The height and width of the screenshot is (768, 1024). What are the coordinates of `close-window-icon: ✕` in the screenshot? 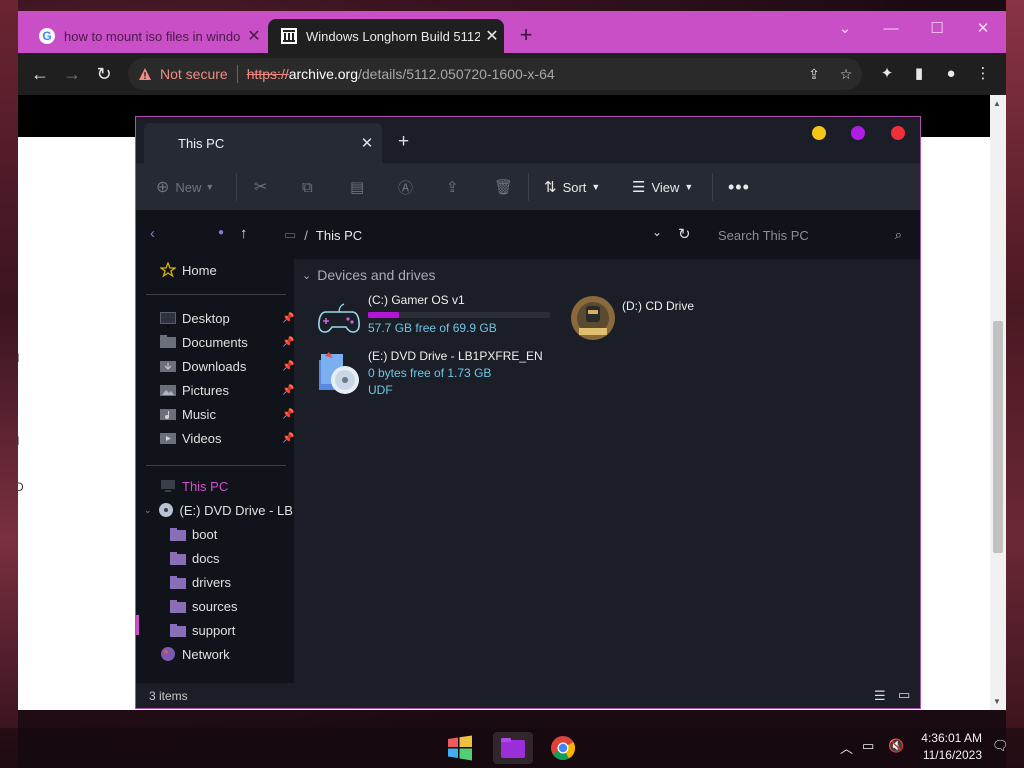 It's located at (983, 29).